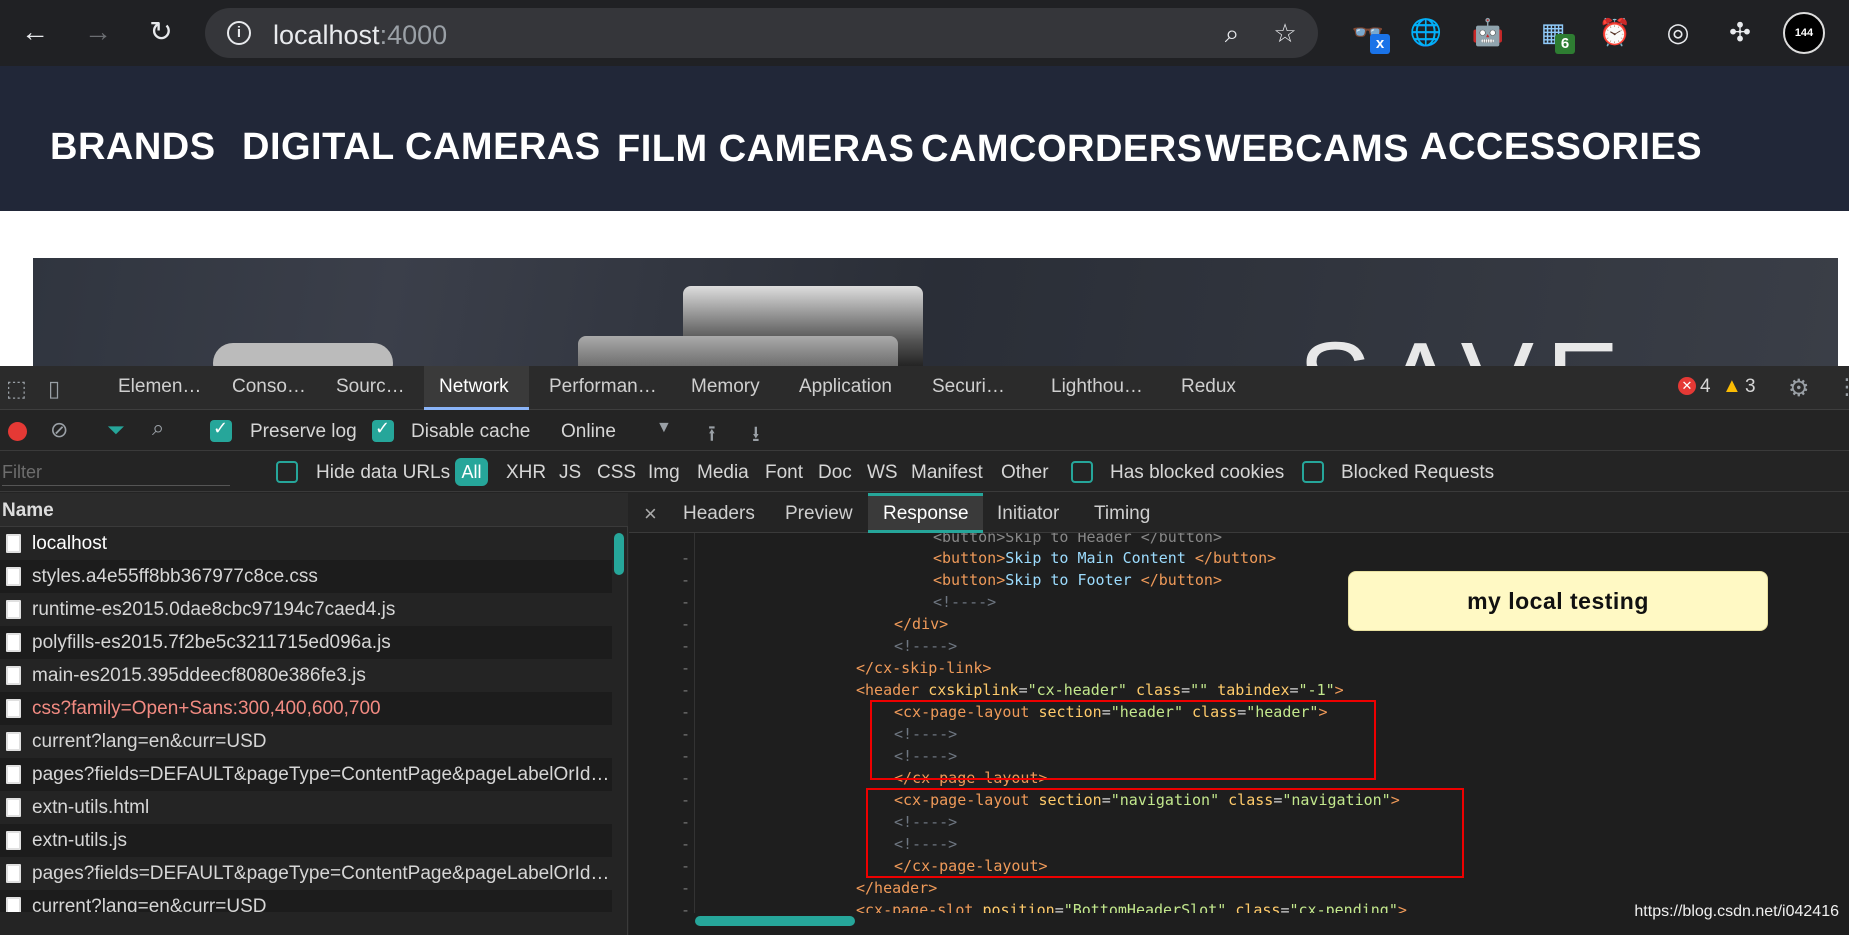  Describe the element at coordinates (756, 436) in the screenshot. I see `export-har-icon: ⭳` at that location.